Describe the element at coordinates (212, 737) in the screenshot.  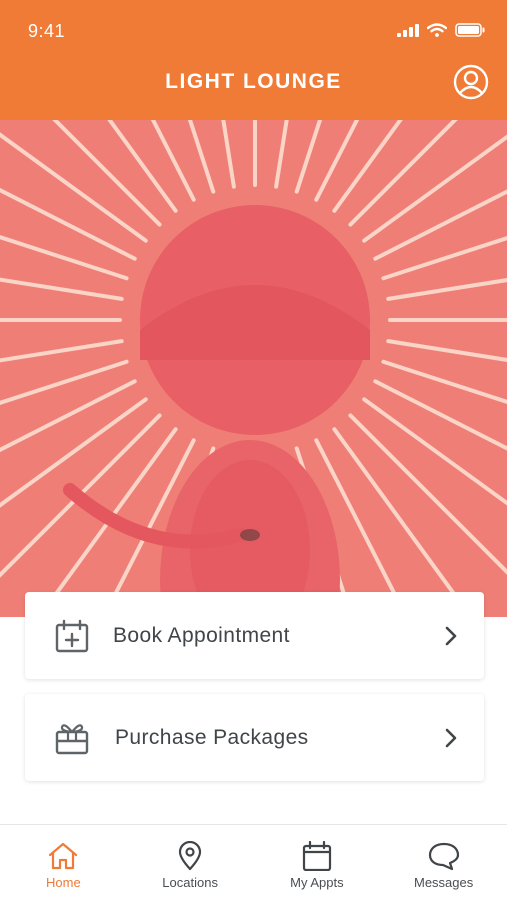
I see `purchase-packages-label: Purchase Packages` at that location.